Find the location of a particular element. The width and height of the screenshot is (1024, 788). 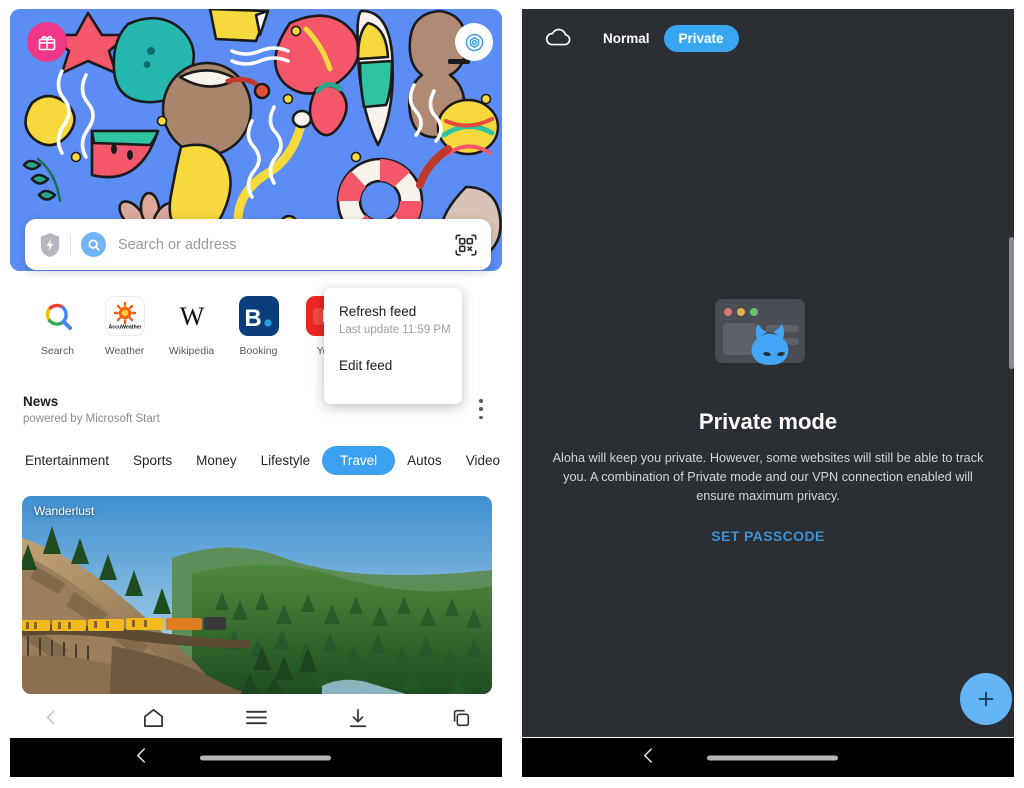

shortcut-search: Search is located at coordinates (57, 334).